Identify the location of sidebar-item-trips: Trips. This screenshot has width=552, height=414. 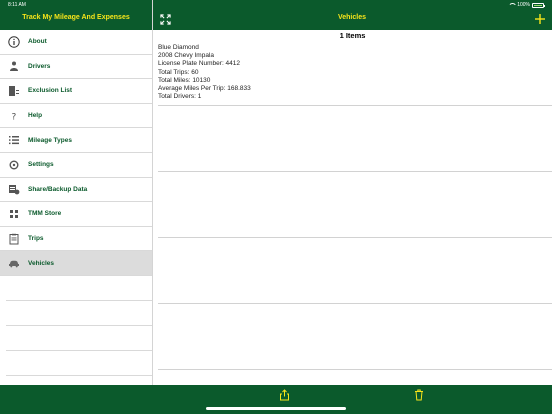
(76, 239).